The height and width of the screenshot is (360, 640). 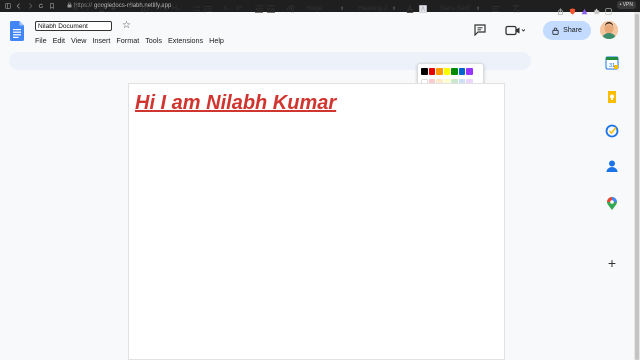 I want to click on palette-row, so click(x=450, y=71).